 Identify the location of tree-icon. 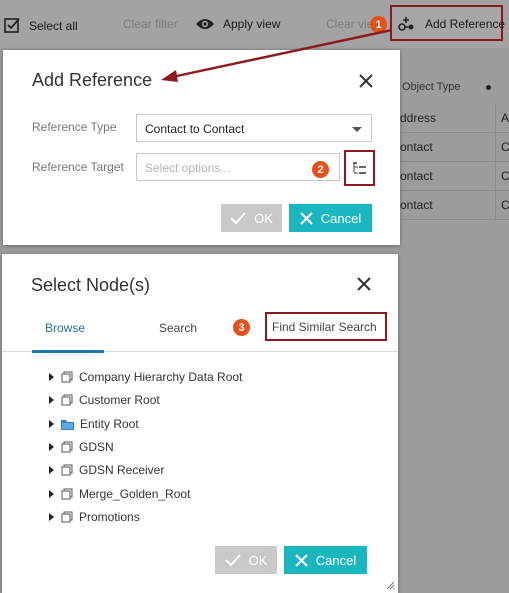
(359, 168).